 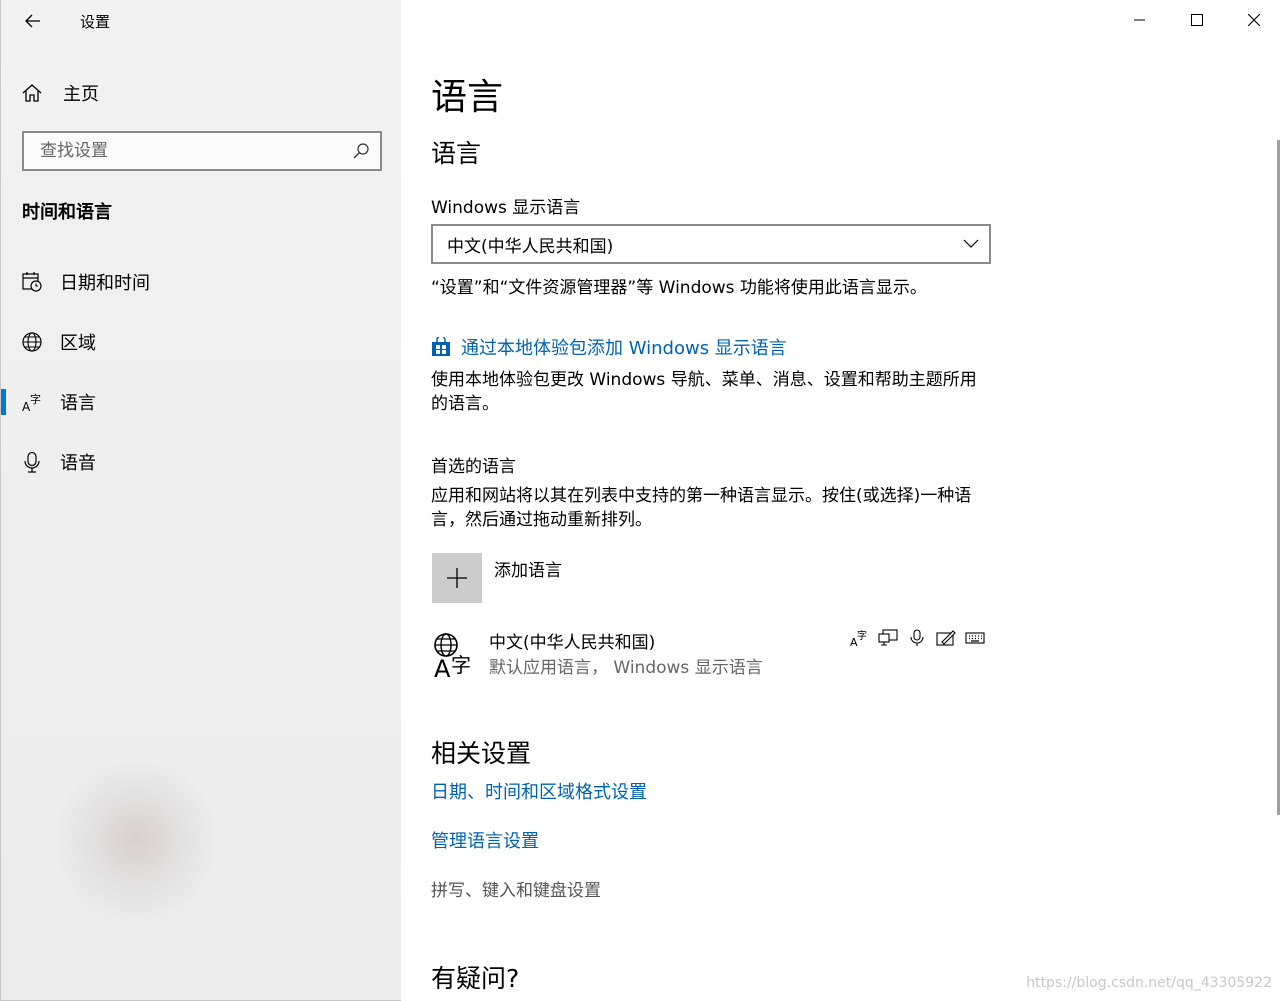 I want to click on add-language-label: 添加语言, so click(x=528, y=571).